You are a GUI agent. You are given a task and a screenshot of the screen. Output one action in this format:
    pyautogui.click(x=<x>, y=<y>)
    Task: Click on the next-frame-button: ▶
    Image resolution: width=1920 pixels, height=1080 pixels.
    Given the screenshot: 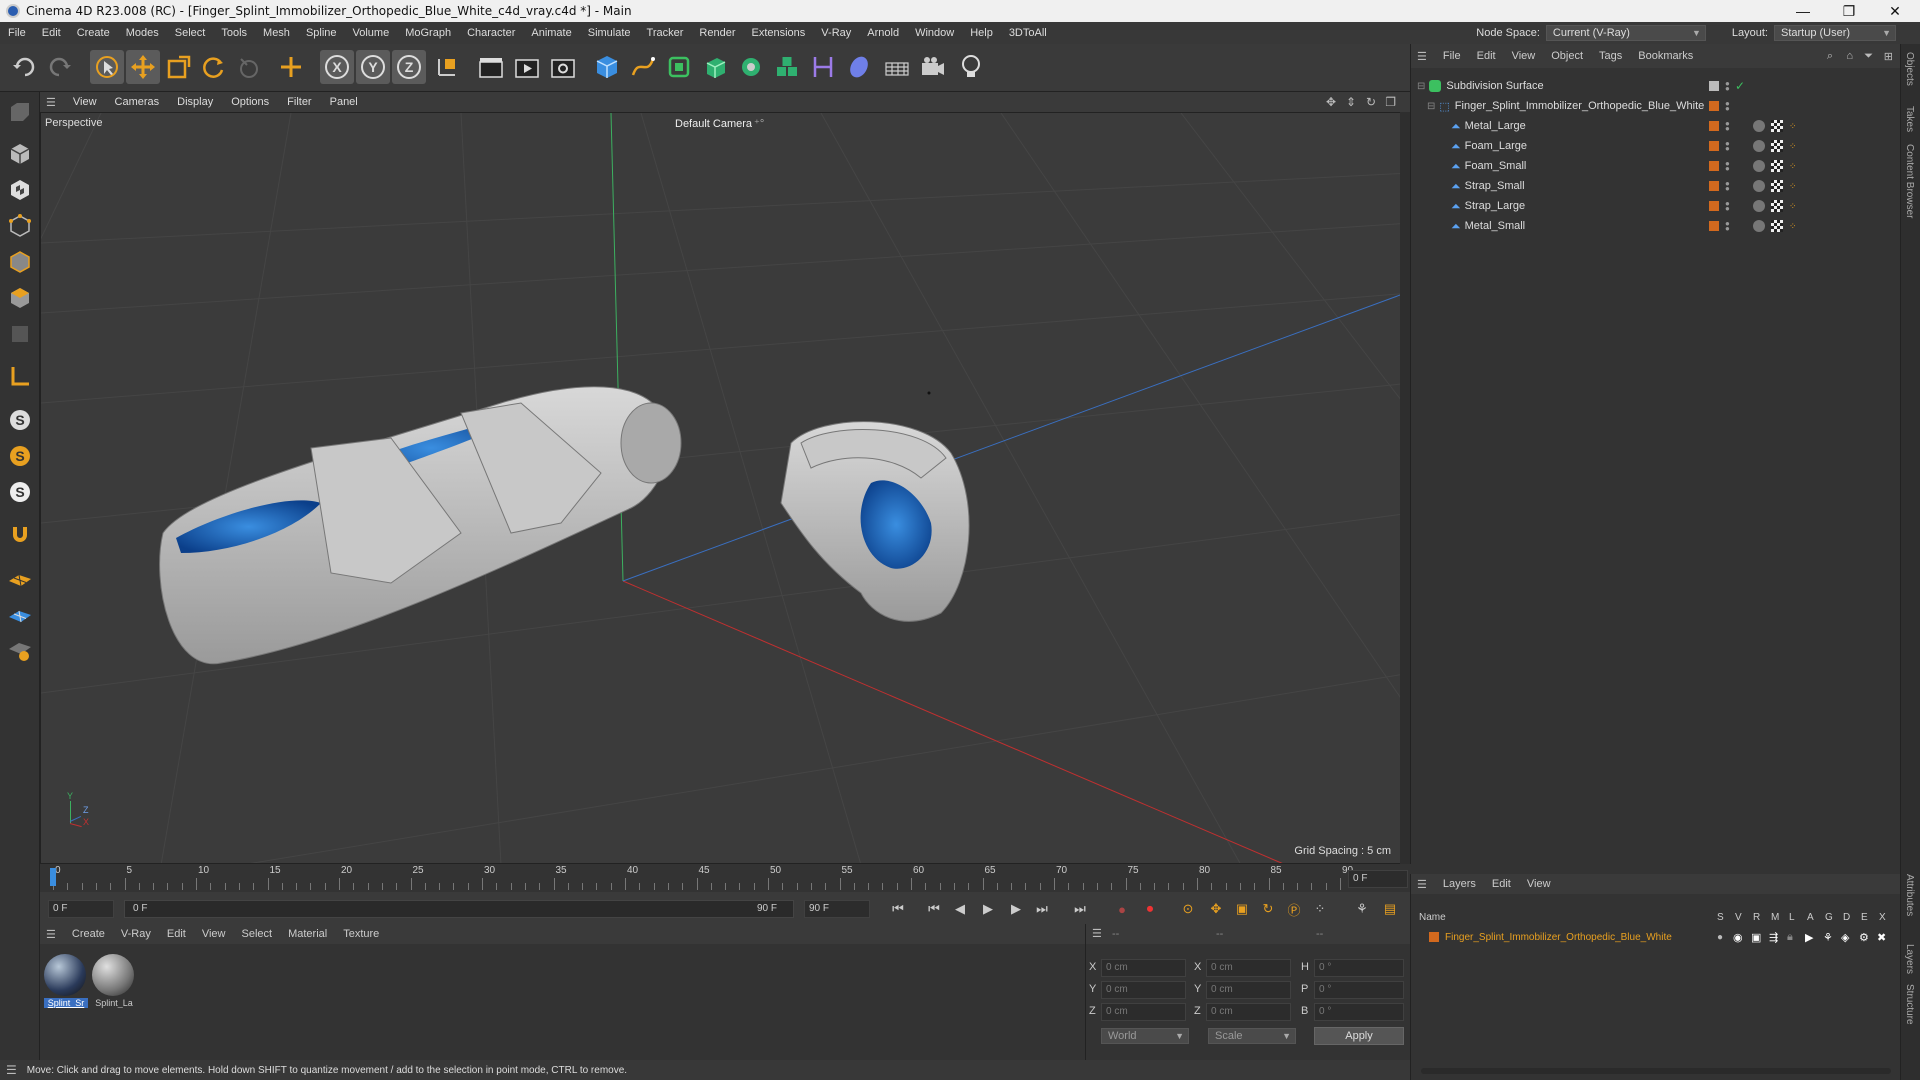 What is the action you would take?
    pyautogui.click(x=1016, y=909)
    